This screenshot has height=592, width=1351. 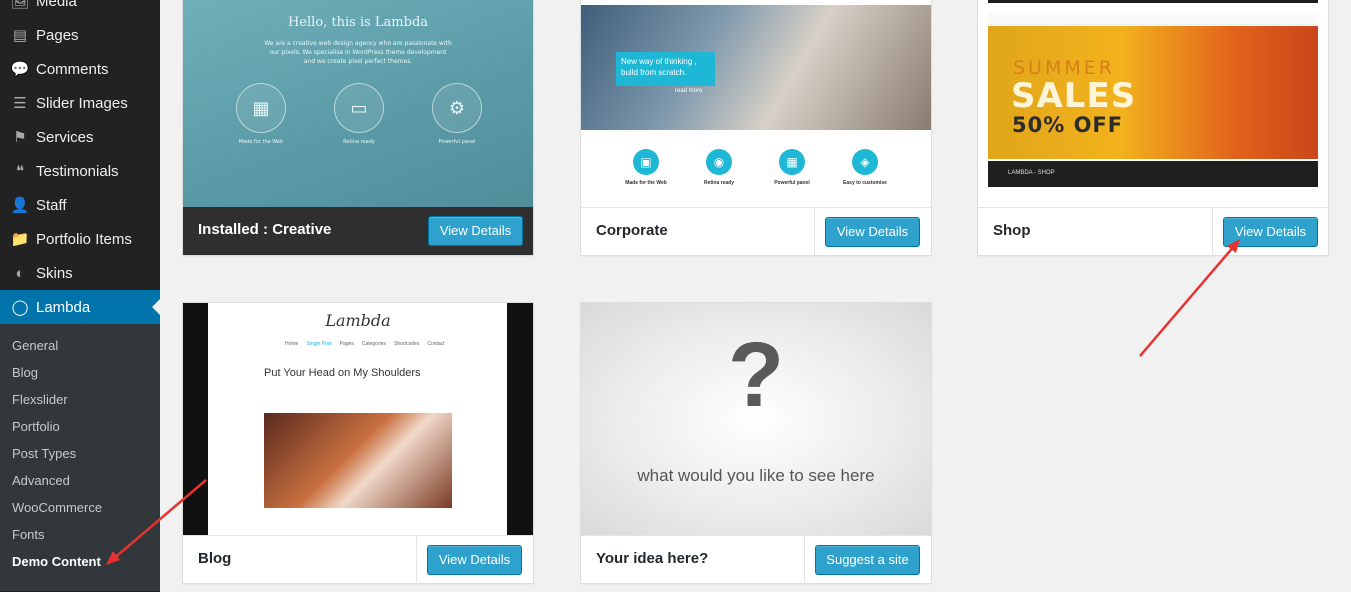 What do you see at coordinates (156, 522) in the screenshot?
I see `arrow-to-demo-content` at bounding box center [156, 522].